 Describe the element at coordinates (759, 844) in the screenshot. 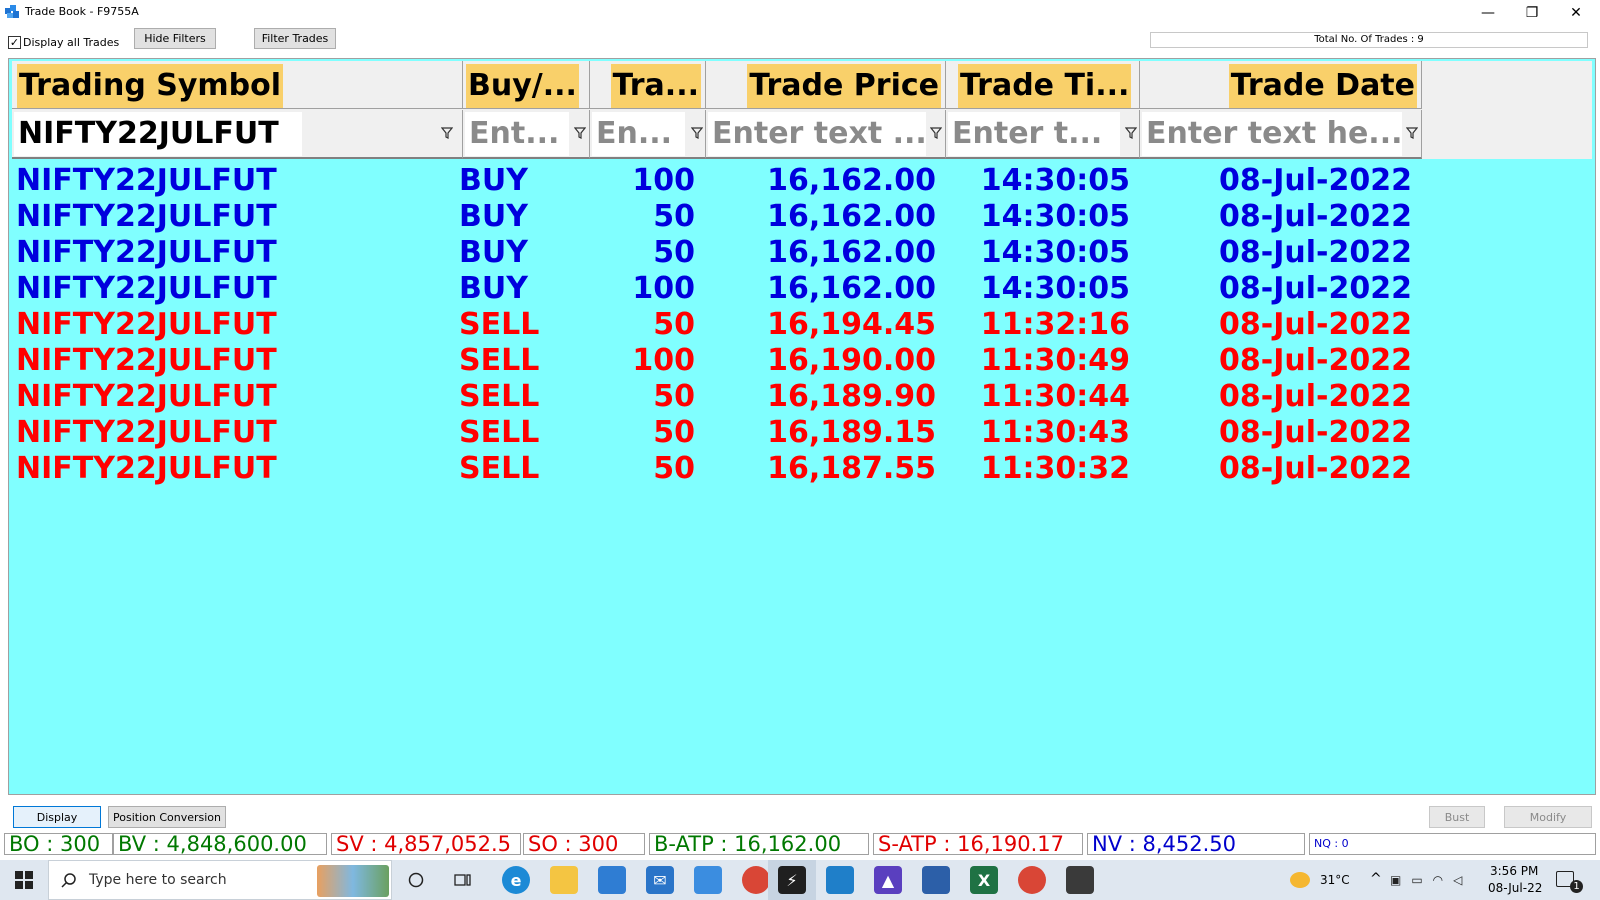

I see `status-buy-atp: B-ATP : 16,162.00` at that location.